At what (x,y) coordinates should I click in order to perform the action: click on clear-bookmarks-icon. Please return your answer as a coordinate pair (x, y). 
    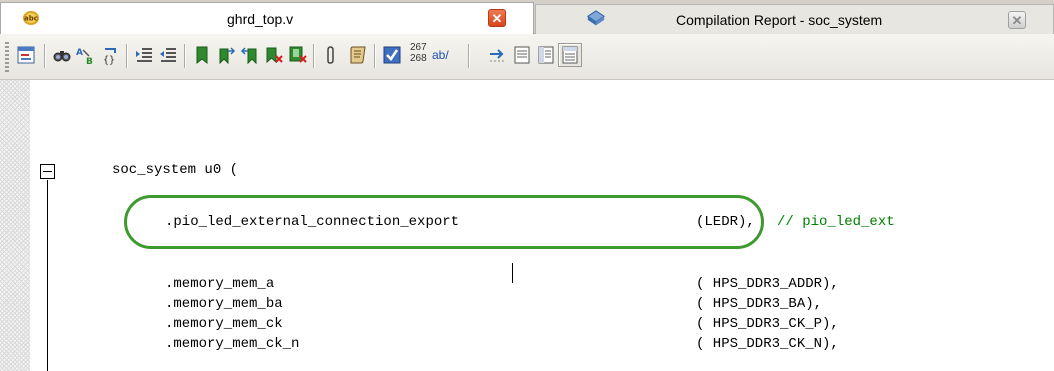
    Looking at the image, I should click on (274, 55).